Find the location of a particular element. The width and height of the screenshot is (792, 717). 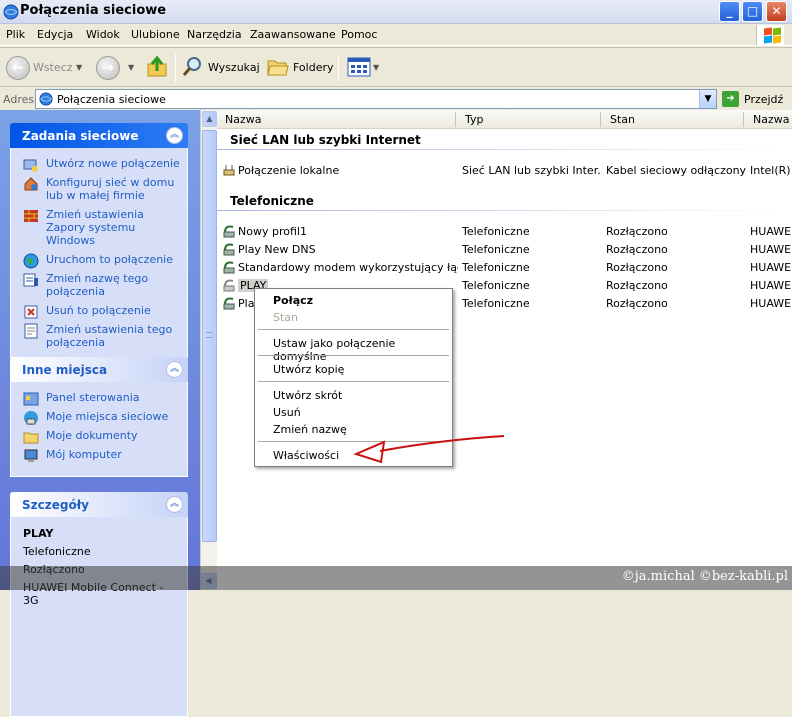

delete-icon is located at coordinates (31, 312).